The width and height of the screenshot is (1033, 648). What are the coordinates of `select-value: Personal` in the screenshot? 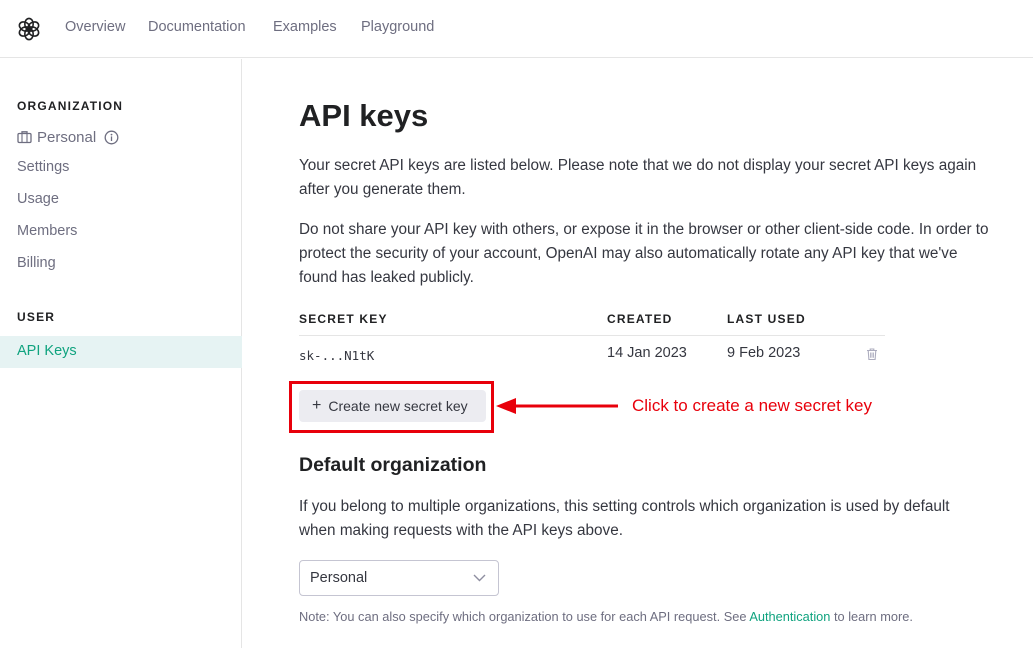 It's located at (339, 578).